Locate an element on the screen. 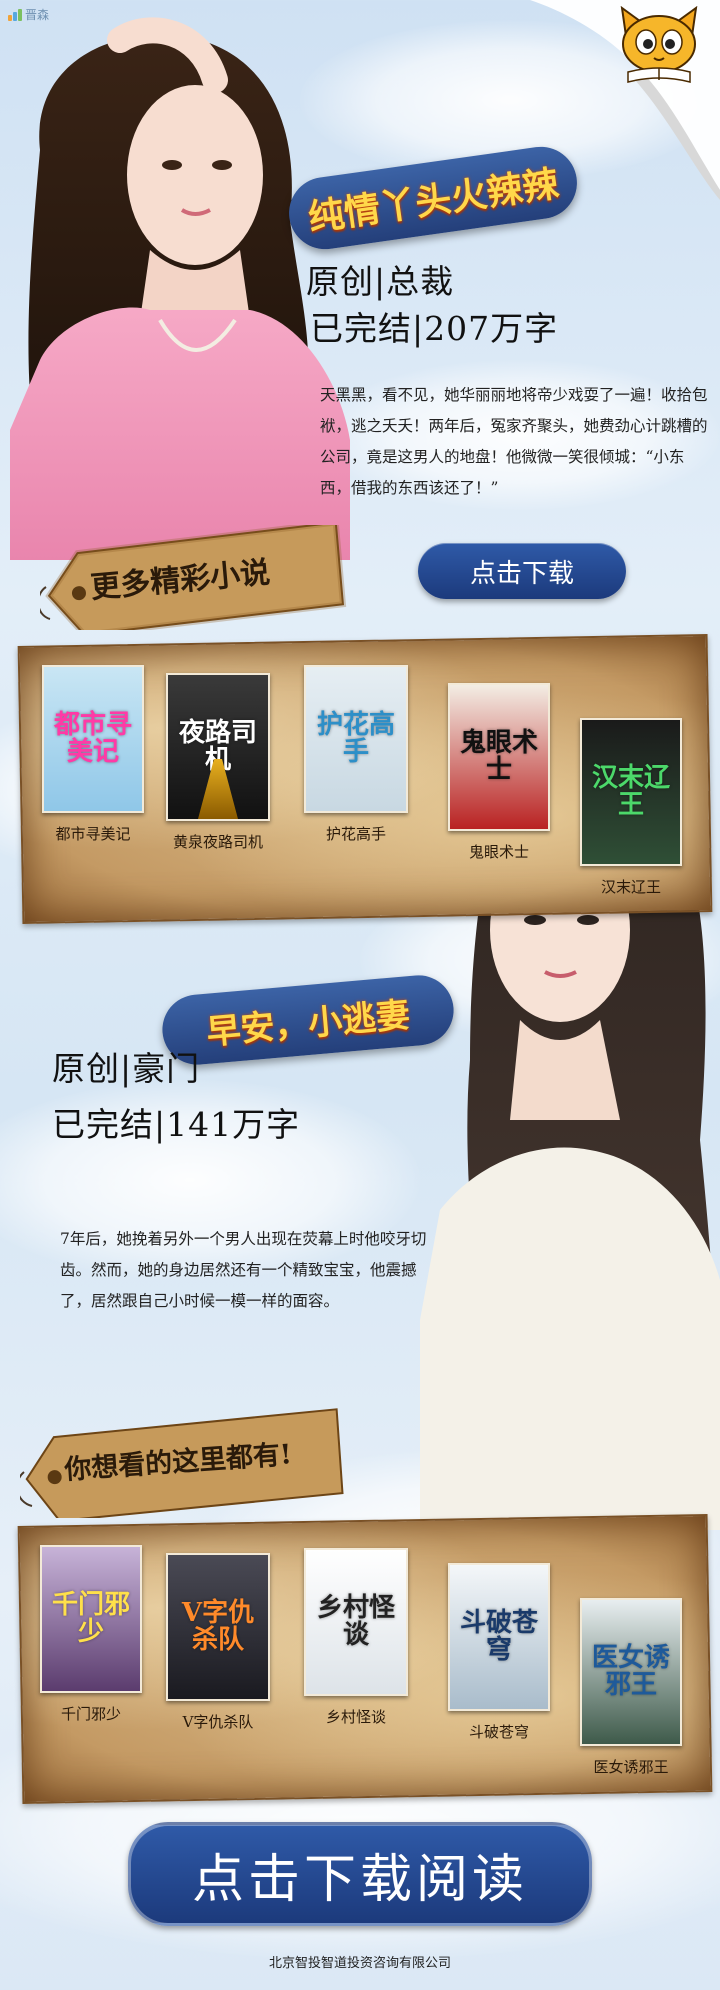 This screenshot has width=720, height=1990. footer-company: 北京智投智道投资咨询有限公司 is located at coordinates (359, 1963).